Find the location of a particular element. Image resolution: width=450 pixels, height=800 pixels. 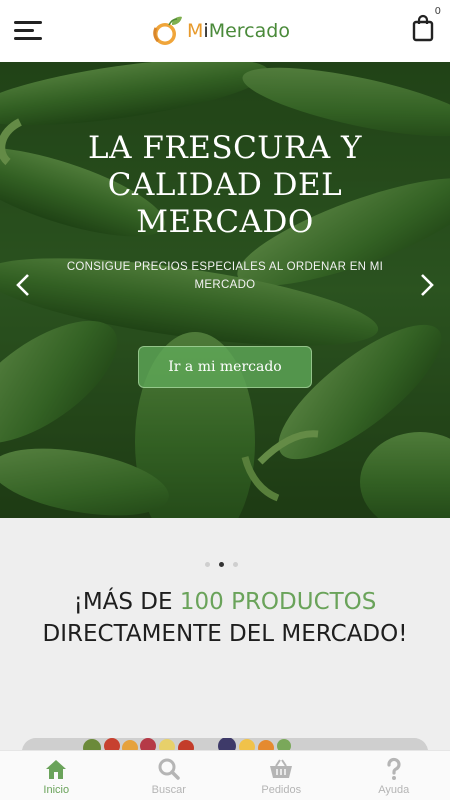

carousel-dot-active is located at coordinates (221, 564).